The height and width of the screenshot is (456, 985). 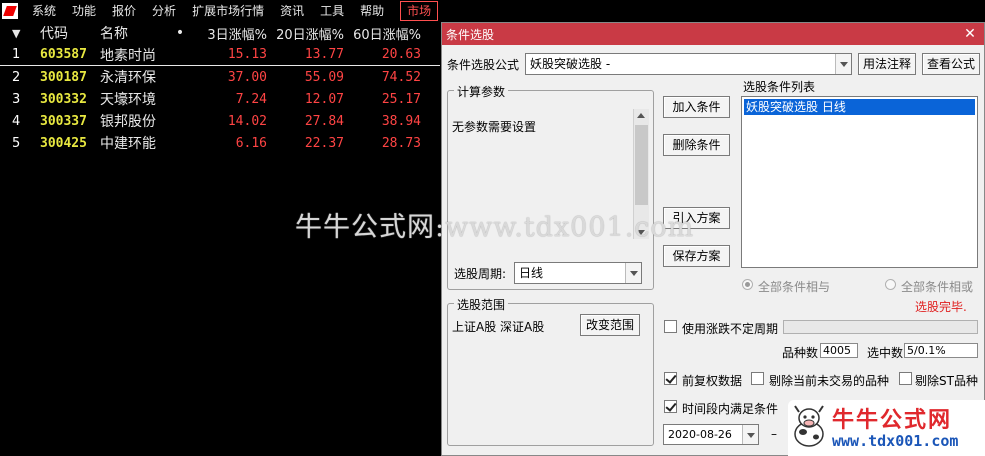 What do you see at coordinates (887, 64) in the screenshot?
I see `usage-note-button: 用法注释` at bounding box center [887, 64].